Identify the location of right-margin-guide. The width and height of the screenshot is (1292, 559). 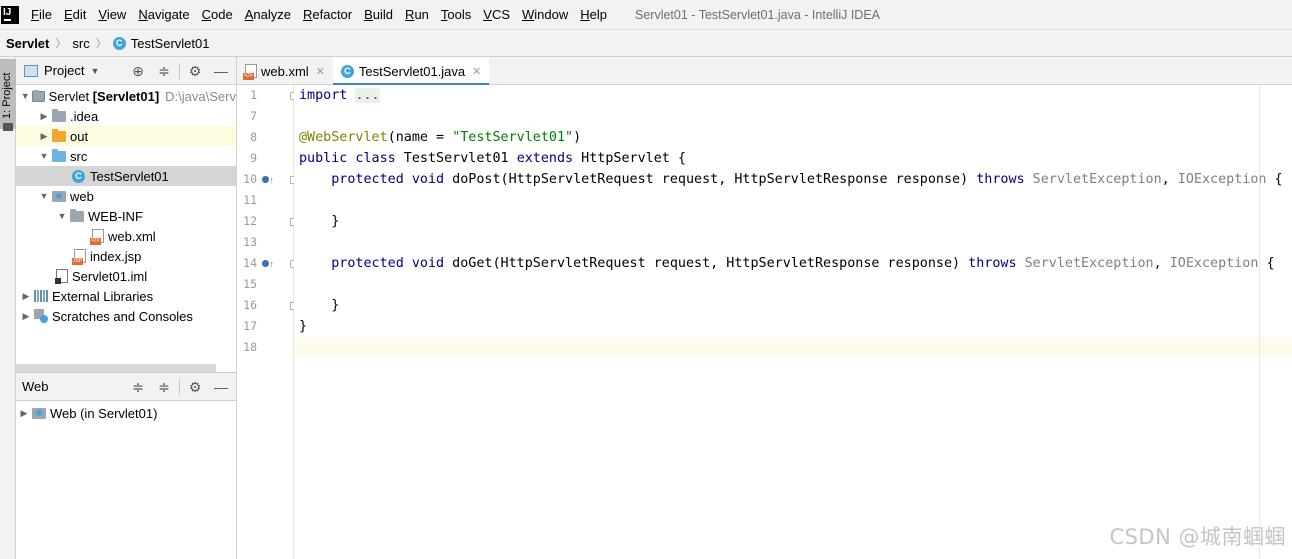
(1259, 322).